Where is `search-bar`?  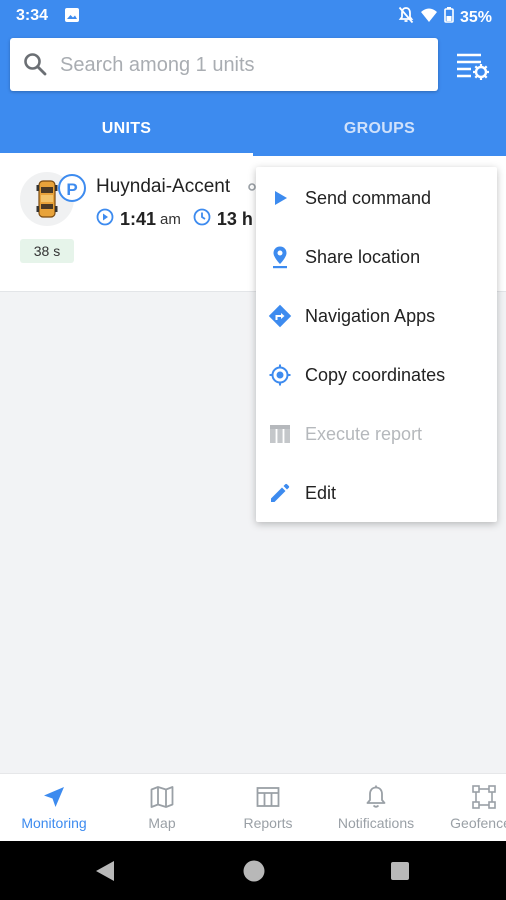
search-bar is located at coordinates (224, 64).